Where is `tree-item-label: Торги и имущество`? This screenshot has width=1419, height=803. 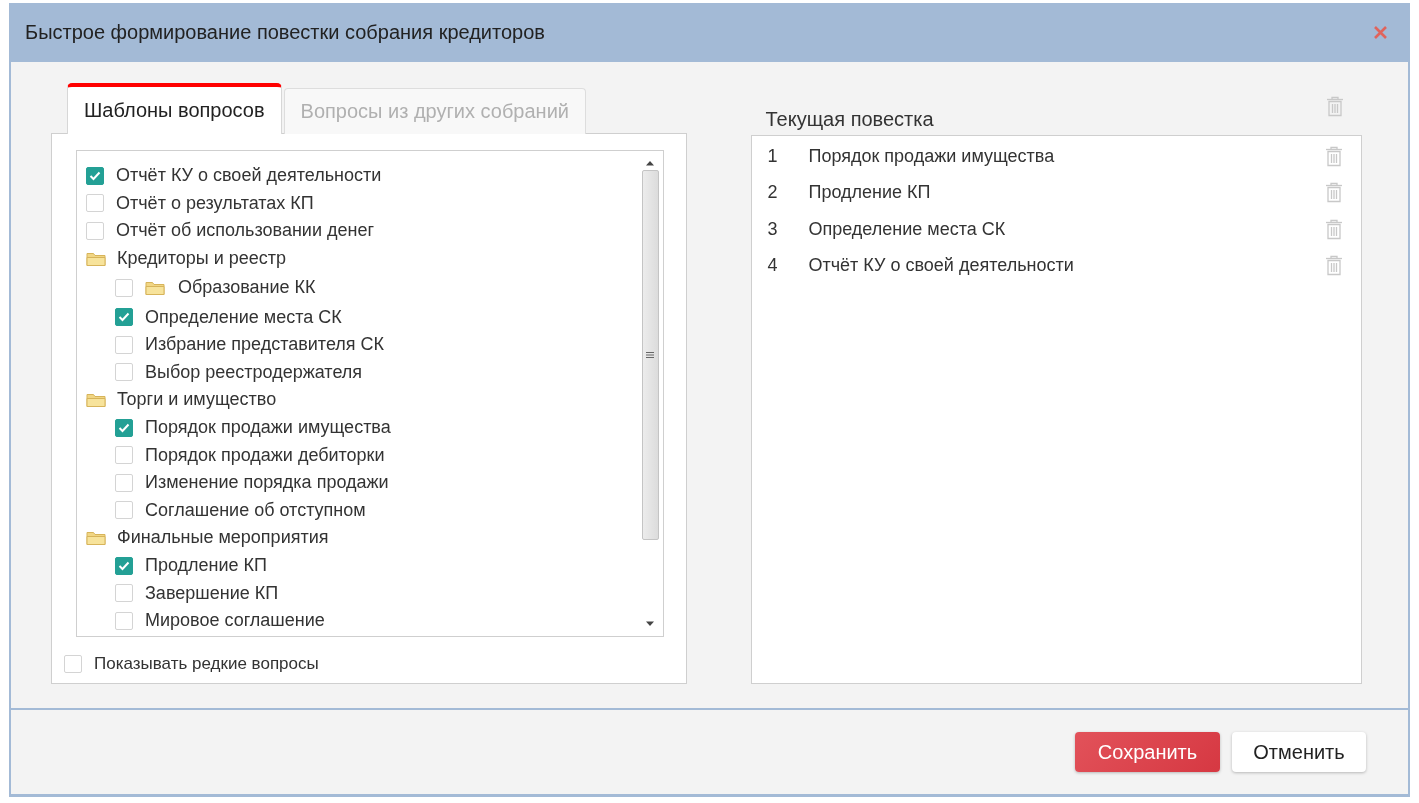 tree-item-label: Торги и имущество is located at coordinates (197, 400).